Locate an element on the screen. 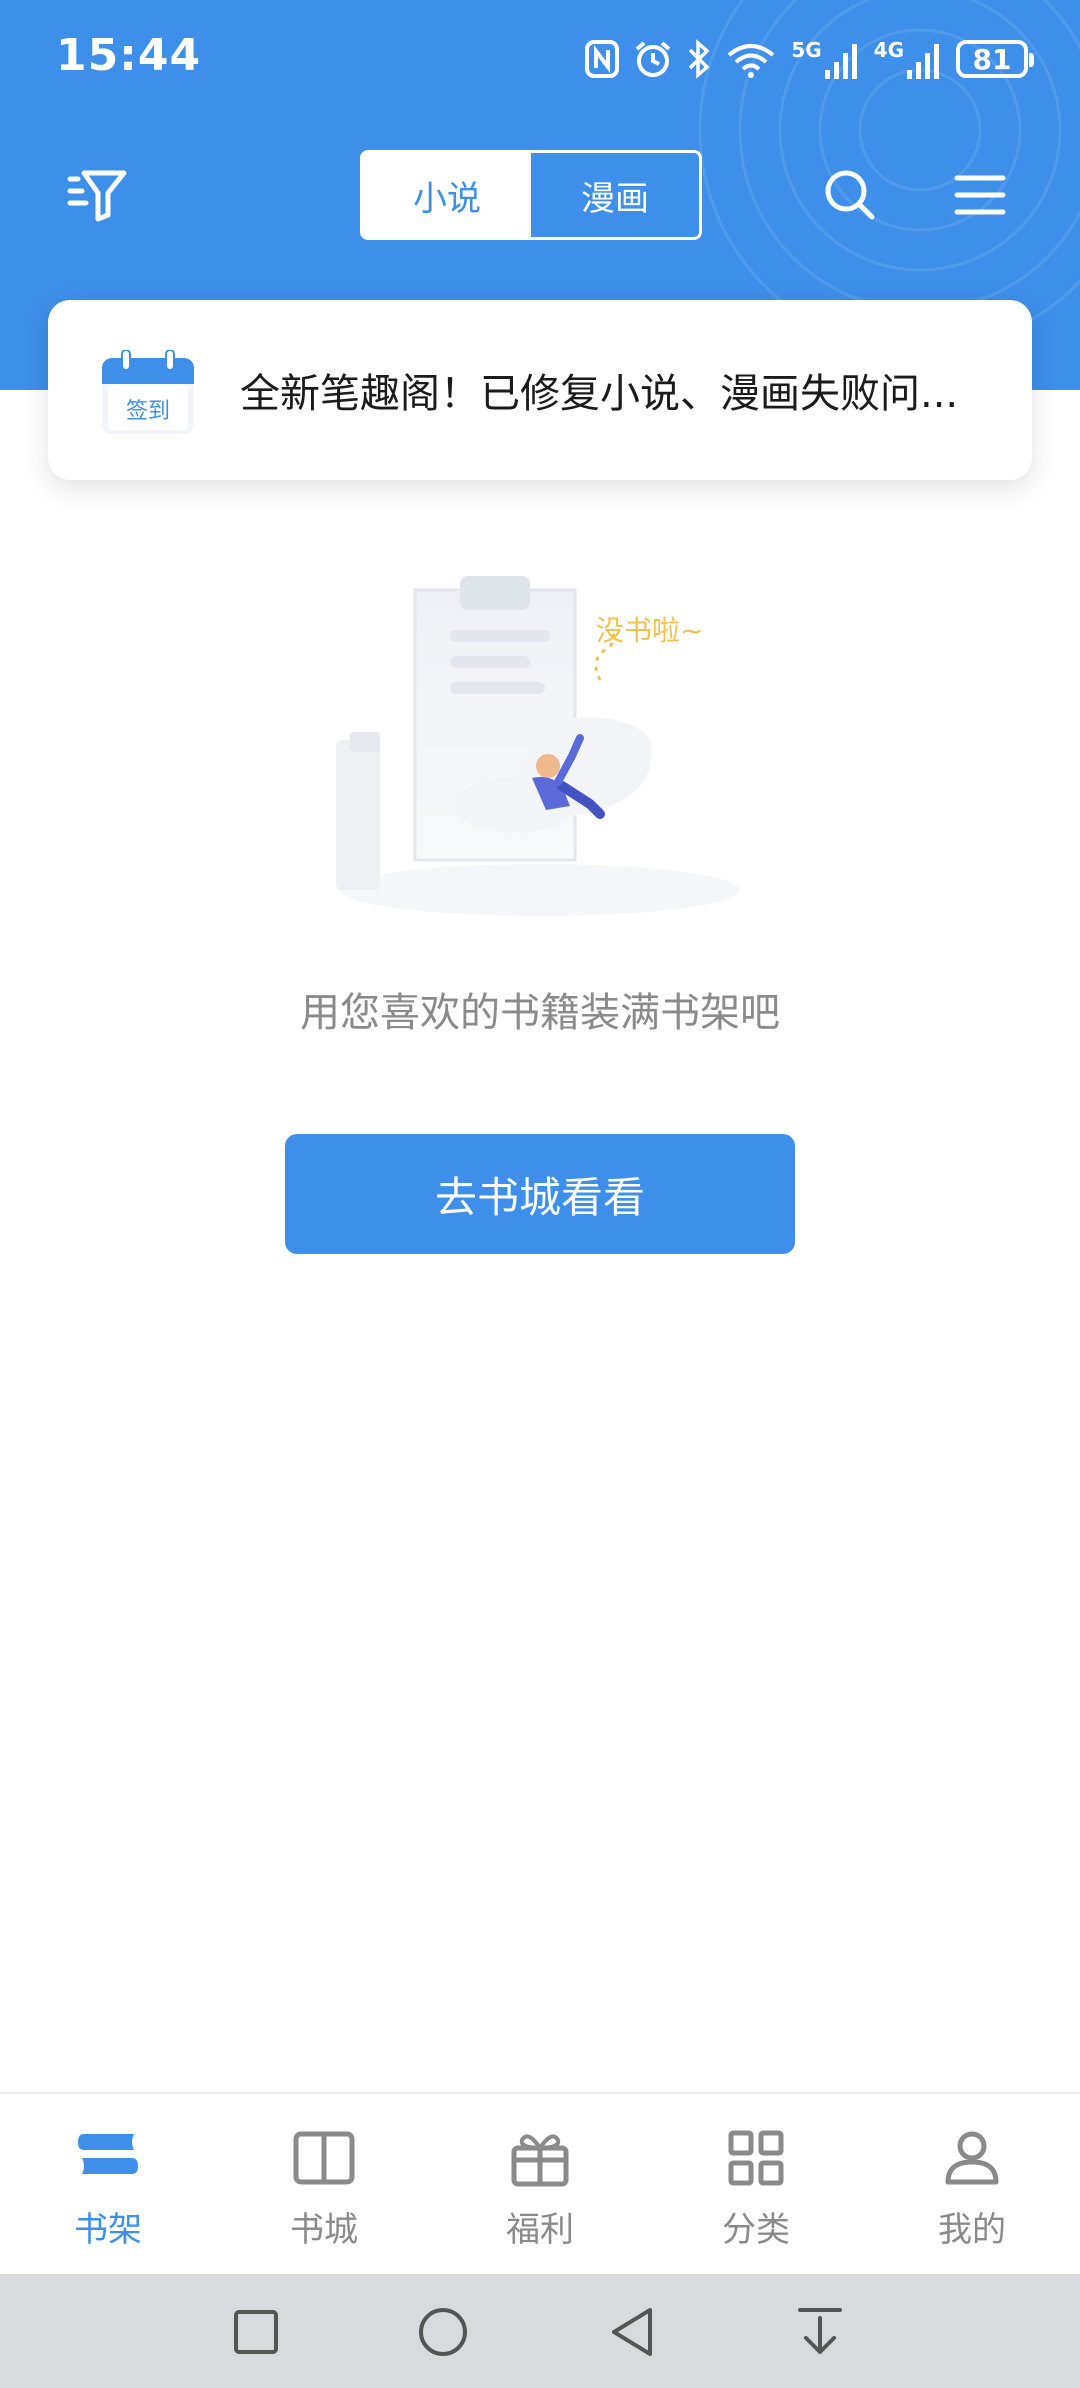  nav-label: 福利 is located at coordinates (540, 2230).